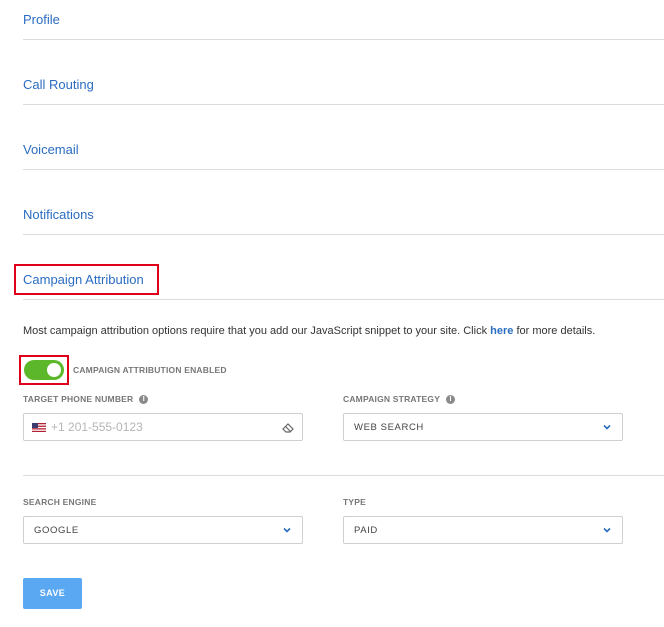 The height and width of the screenshot is (627, 664). Describe the element at coordinates (392, 399) in the screenshot. I see `campaign-strategy-label-text: CAMPAIGN STRATEGY` at that location.